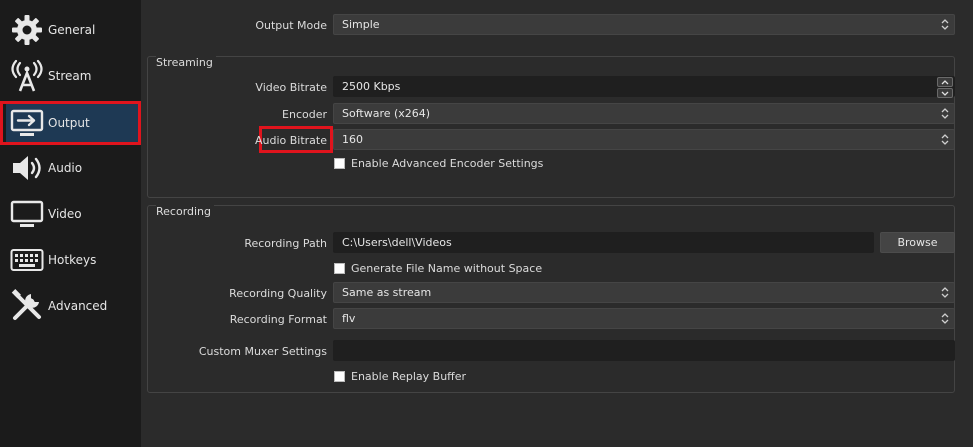  I want to click on sidebar-item-label: Video, so click(65, 214).